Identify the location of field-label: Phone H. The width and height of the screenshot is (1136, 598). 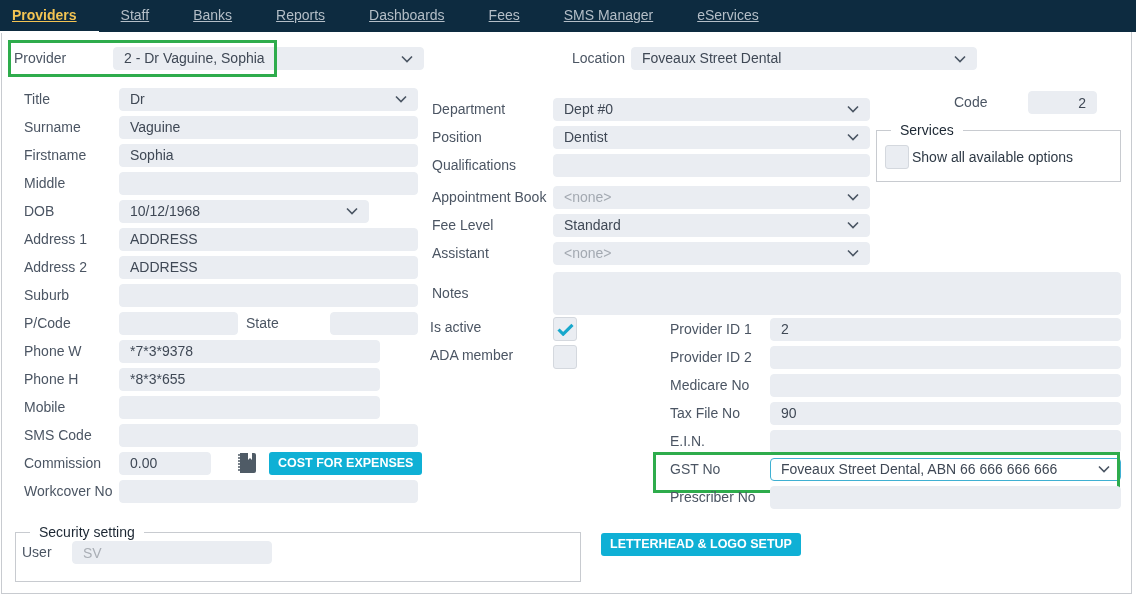
(52, 379).